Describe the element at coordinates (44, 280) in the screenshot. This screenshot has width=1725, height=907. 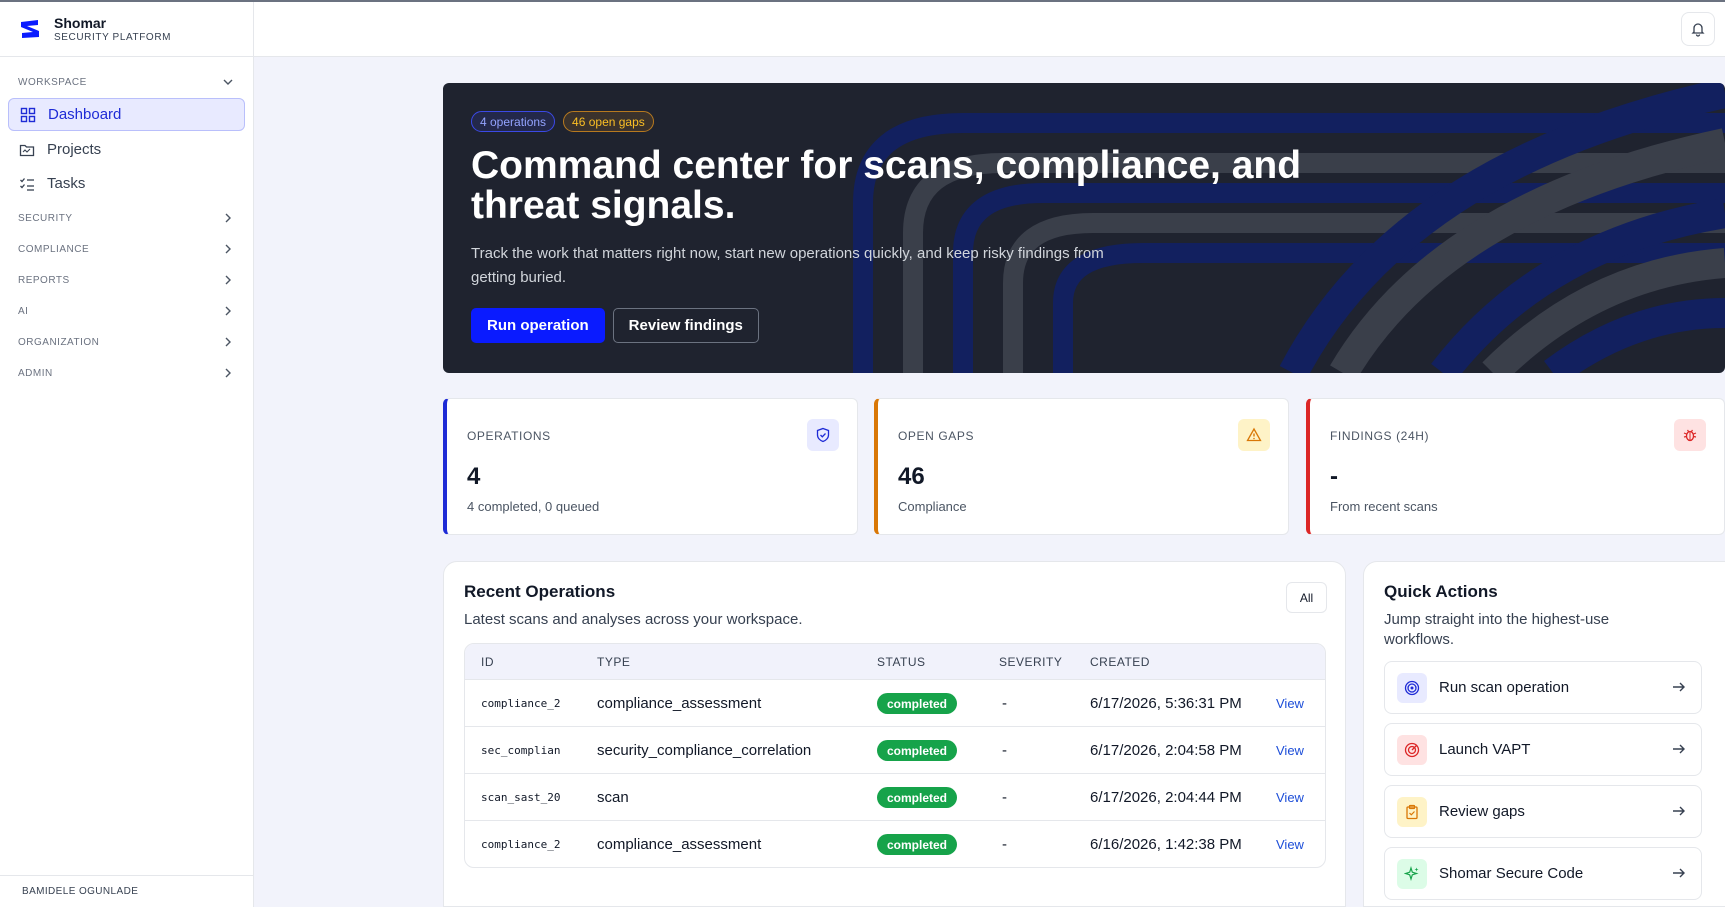
I see `section-label: REPORTS` at that location.